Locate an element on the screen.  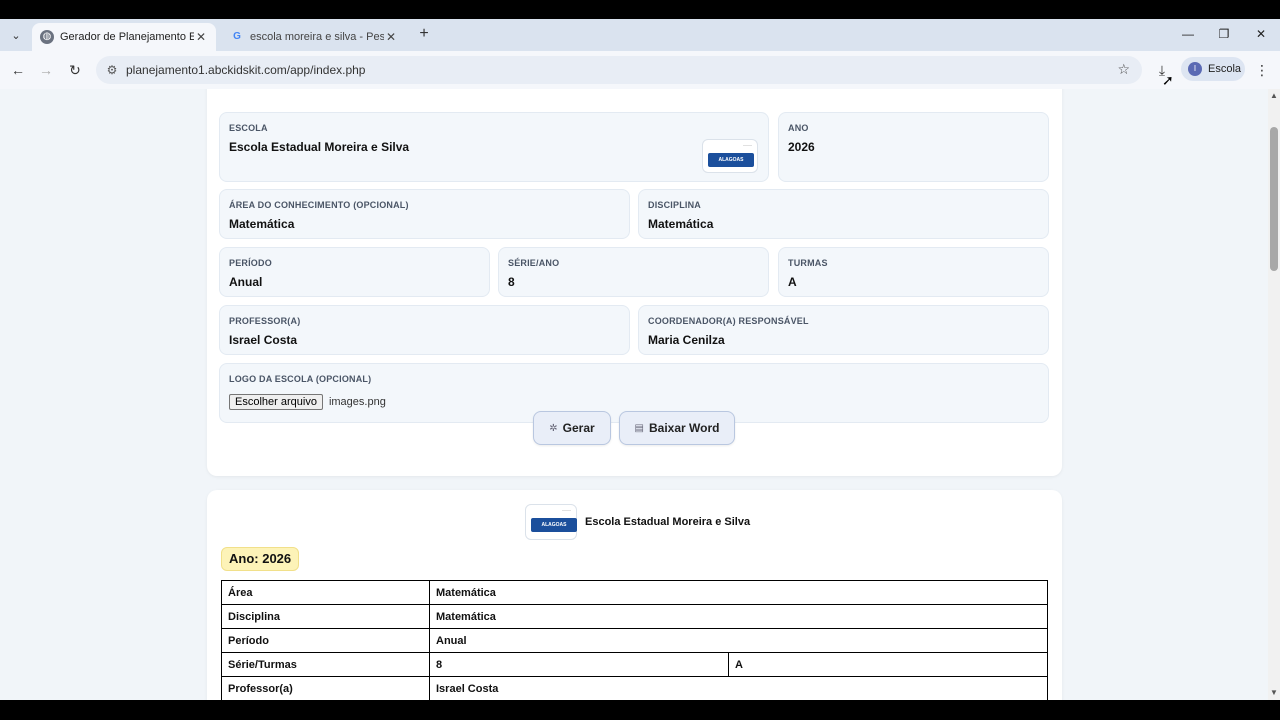
turmas-label: TURMAS is located at coordinates (808, 263).